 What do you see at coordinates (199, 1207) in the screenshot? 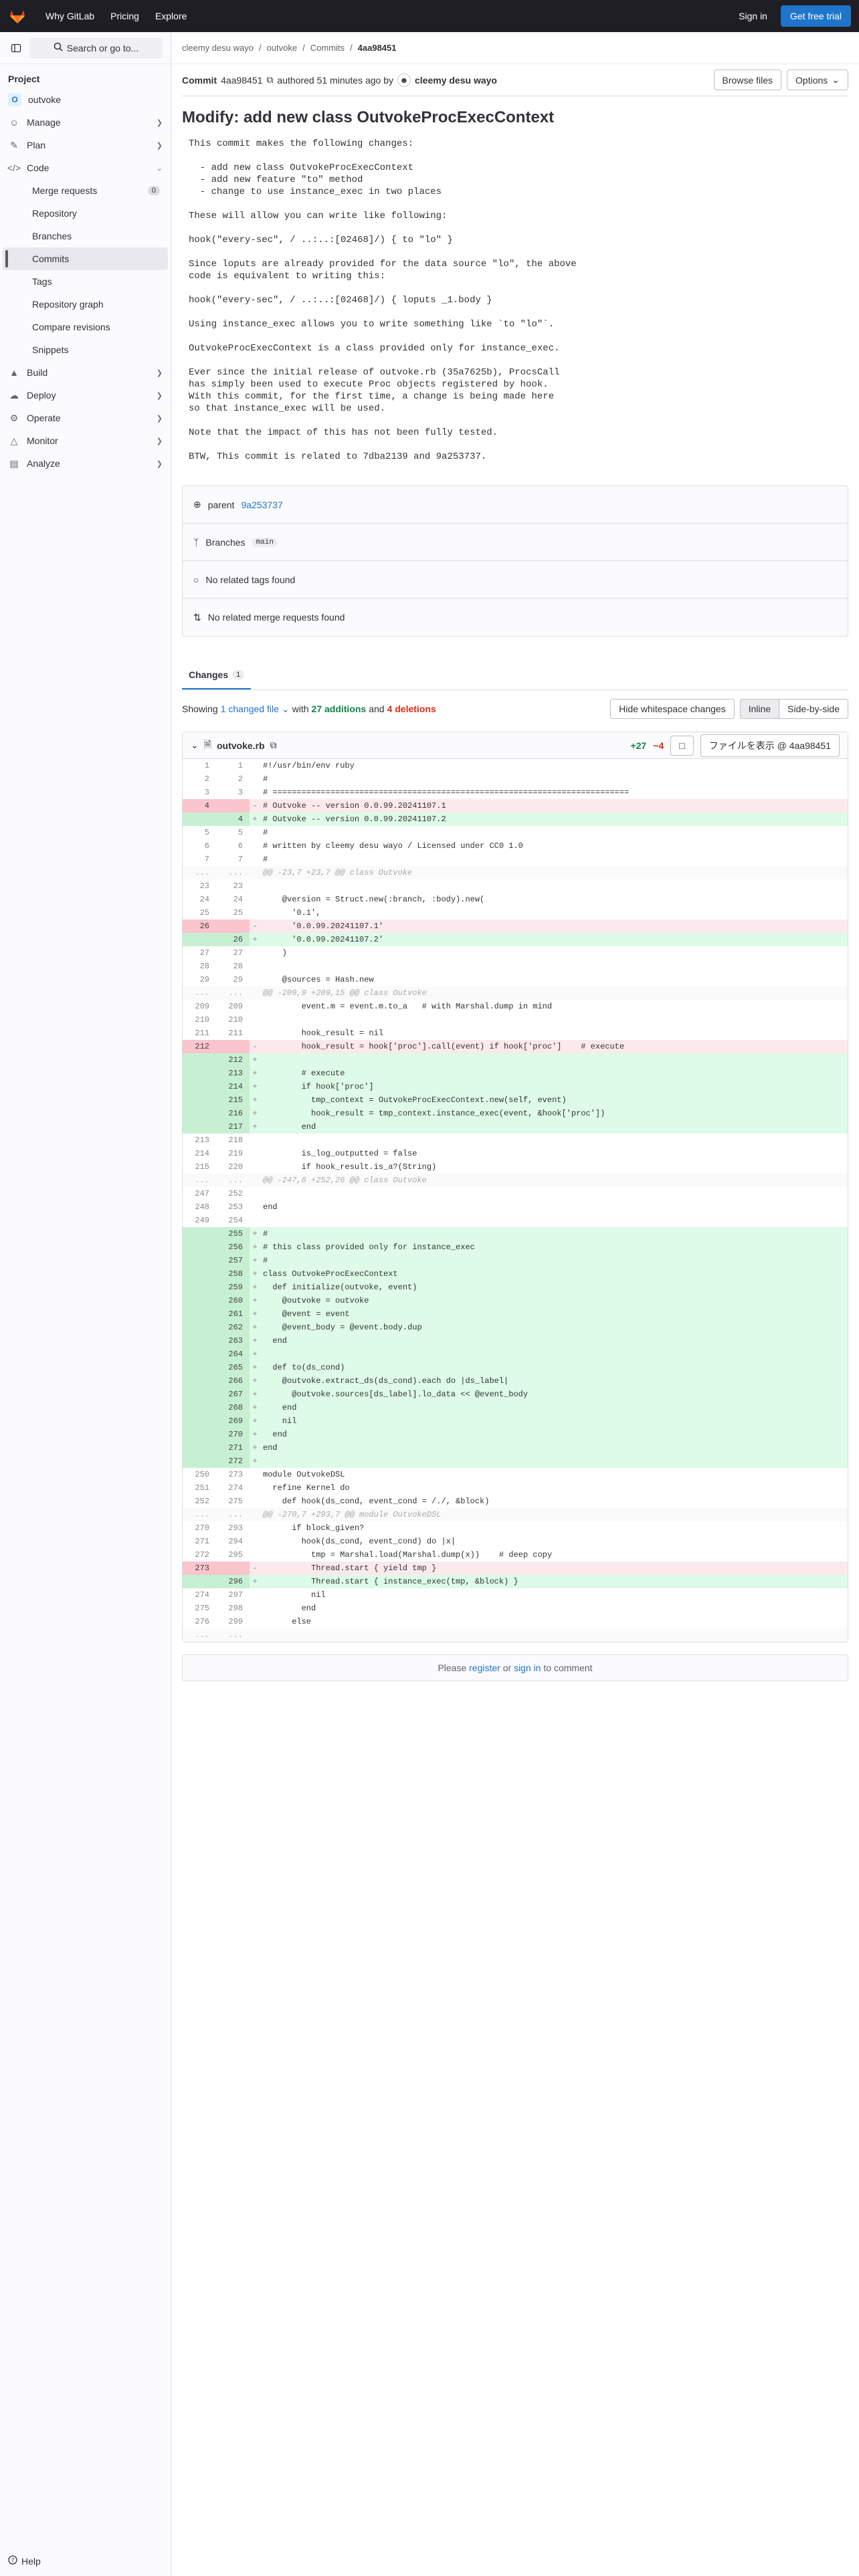
I see `old-line-number: 248` at bounding box center [199, 1207].